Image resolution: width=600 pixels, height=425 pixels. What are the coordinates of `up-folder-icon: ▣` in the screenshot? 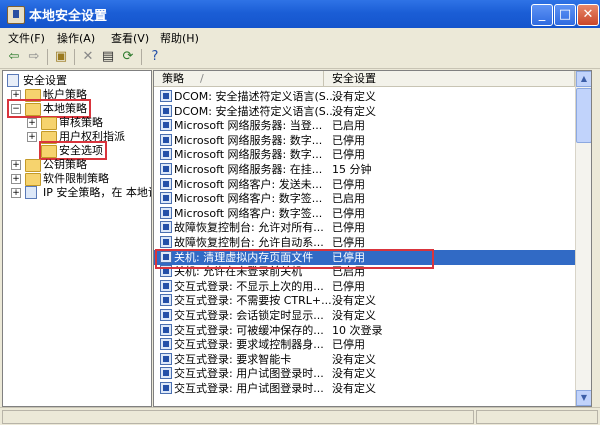 It's located at (61, 57).